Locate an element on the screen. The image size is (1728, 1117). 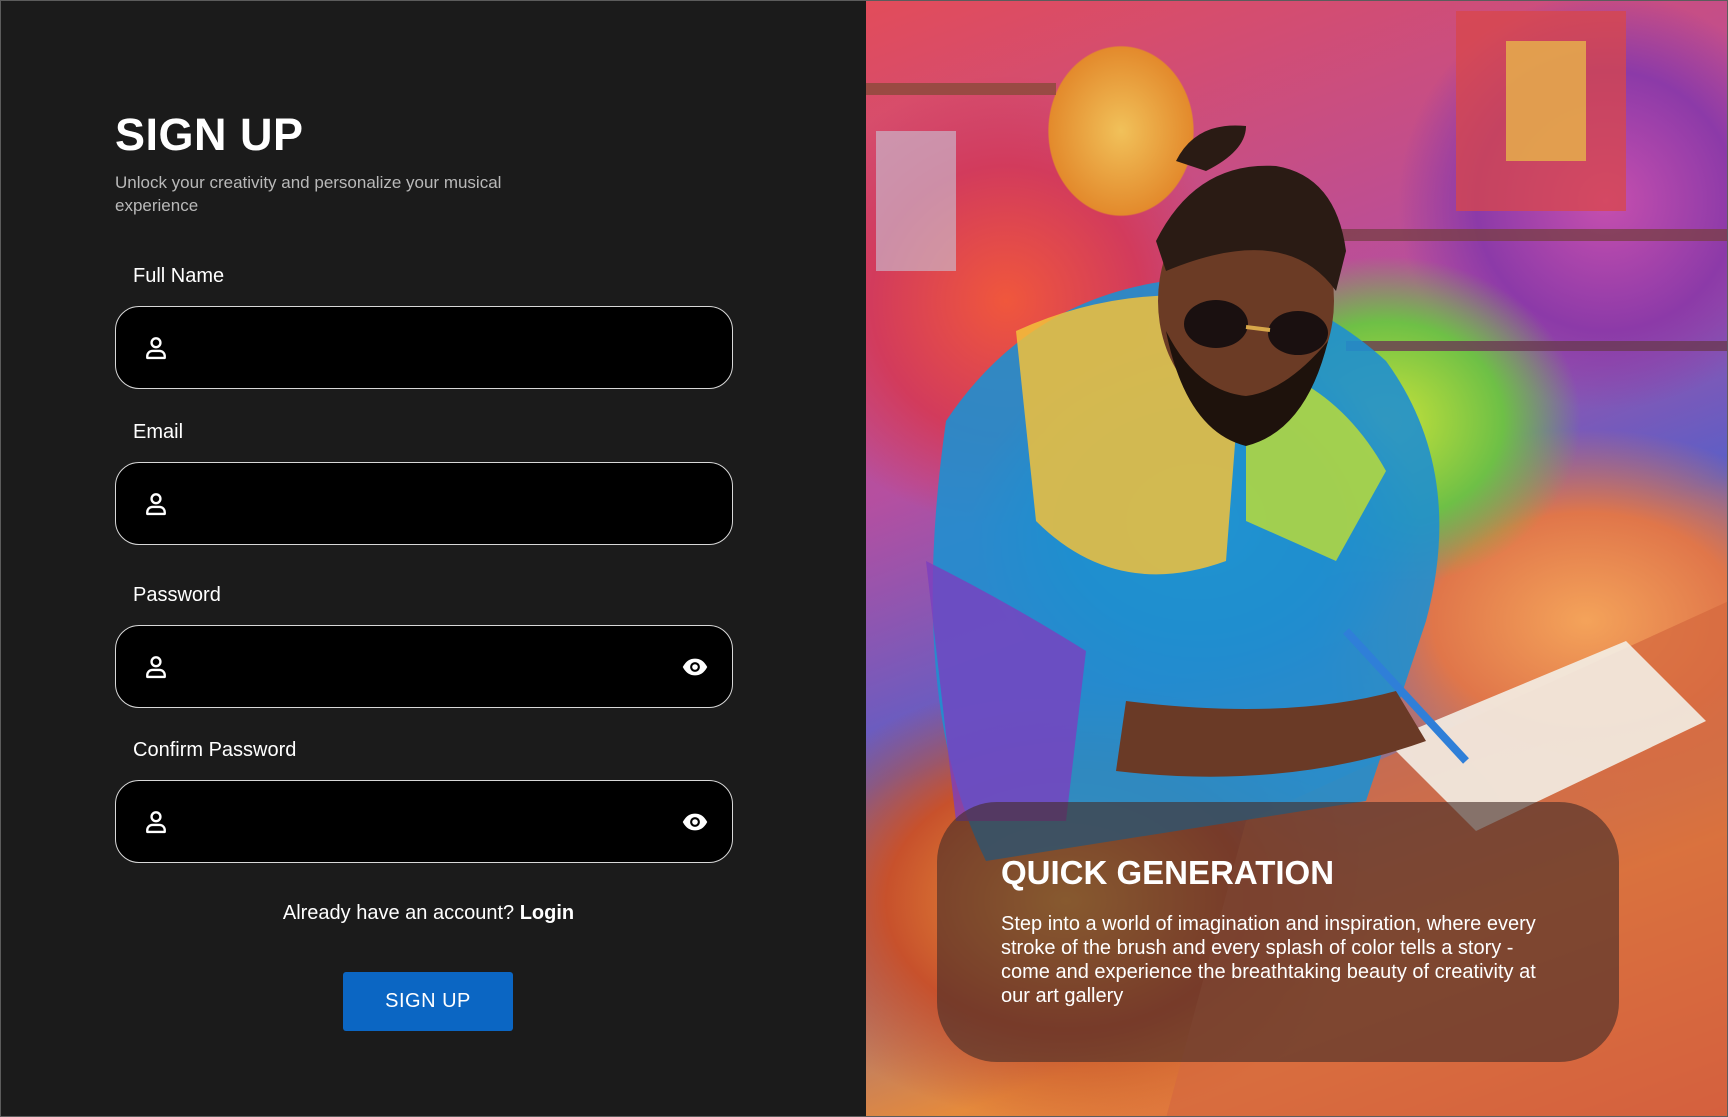
full-name-input is located at coordinates (421, 347).